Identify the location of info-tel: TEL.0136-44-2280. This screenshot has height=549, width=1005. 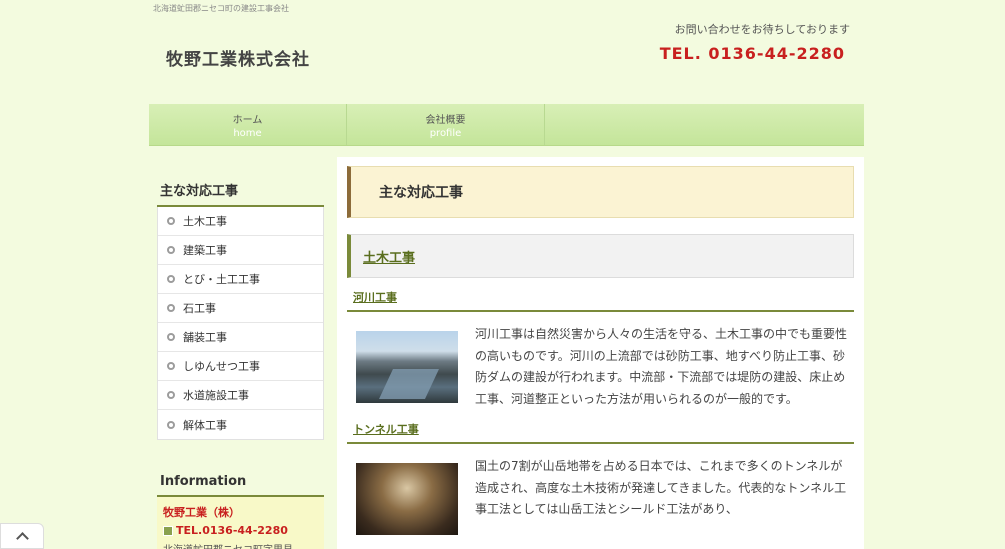
(240, 530).